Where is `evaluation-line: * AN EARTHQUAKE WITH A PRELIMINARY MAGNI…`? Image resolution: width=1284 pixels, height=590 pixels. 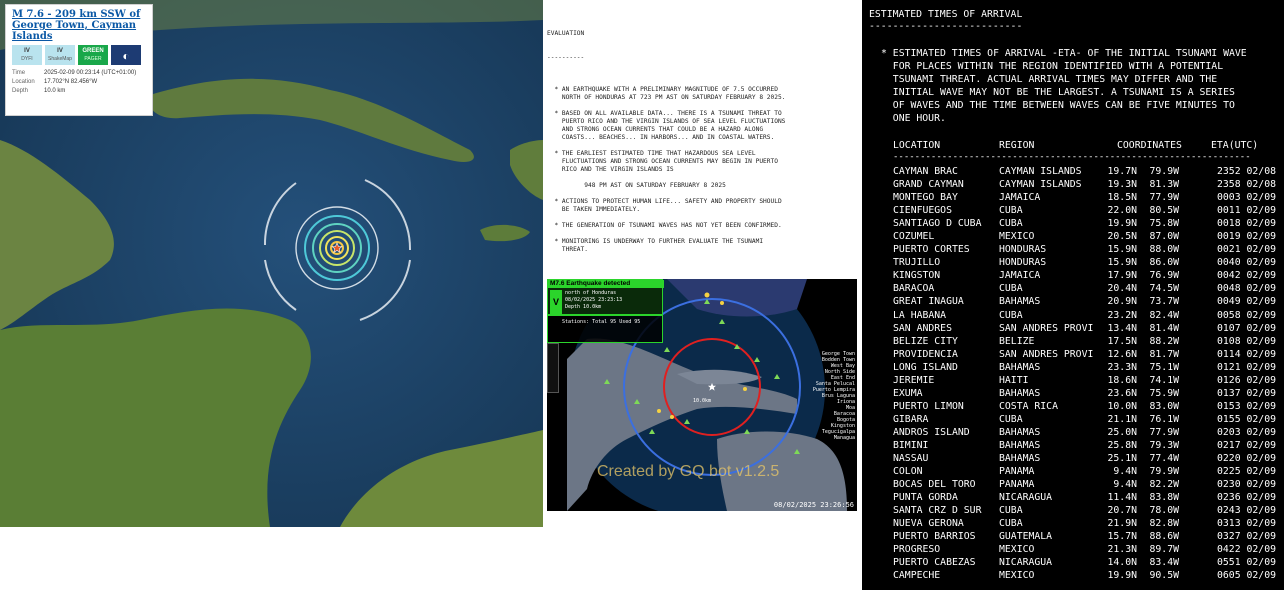 evaluation-line: * AN EARTHQUAKE WITH A PRELIMINARY MAGNI… is located at coordinates (662, 89).